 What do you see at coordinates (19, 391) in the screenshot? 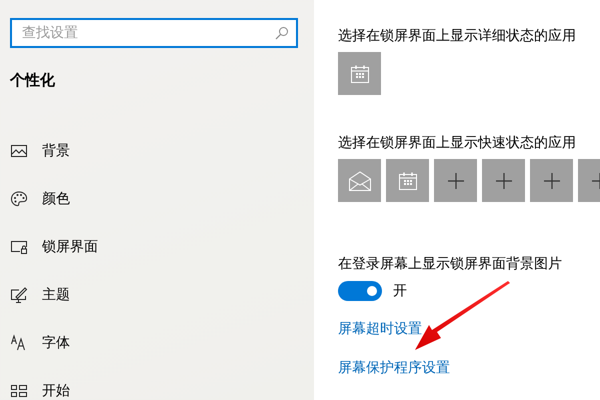
I see `tiles-icon` at bounding box center [19, 391].